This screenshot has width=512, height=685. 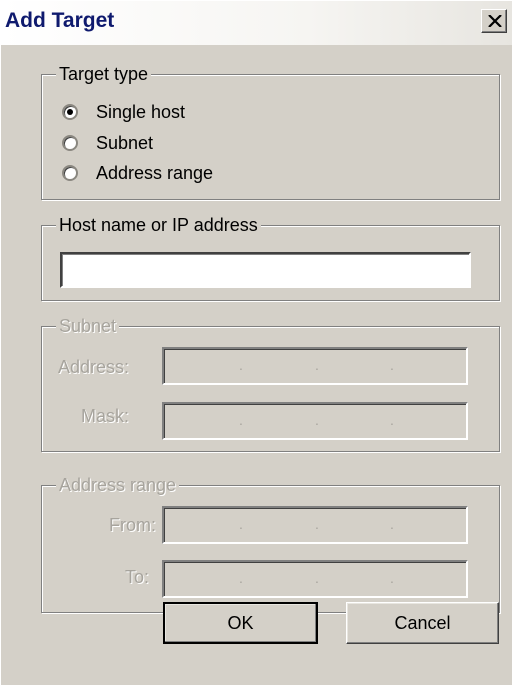 What do you see at coordinates (265, 270) in the screenshot?
I see `host-input` at bounding box center [265, 270].